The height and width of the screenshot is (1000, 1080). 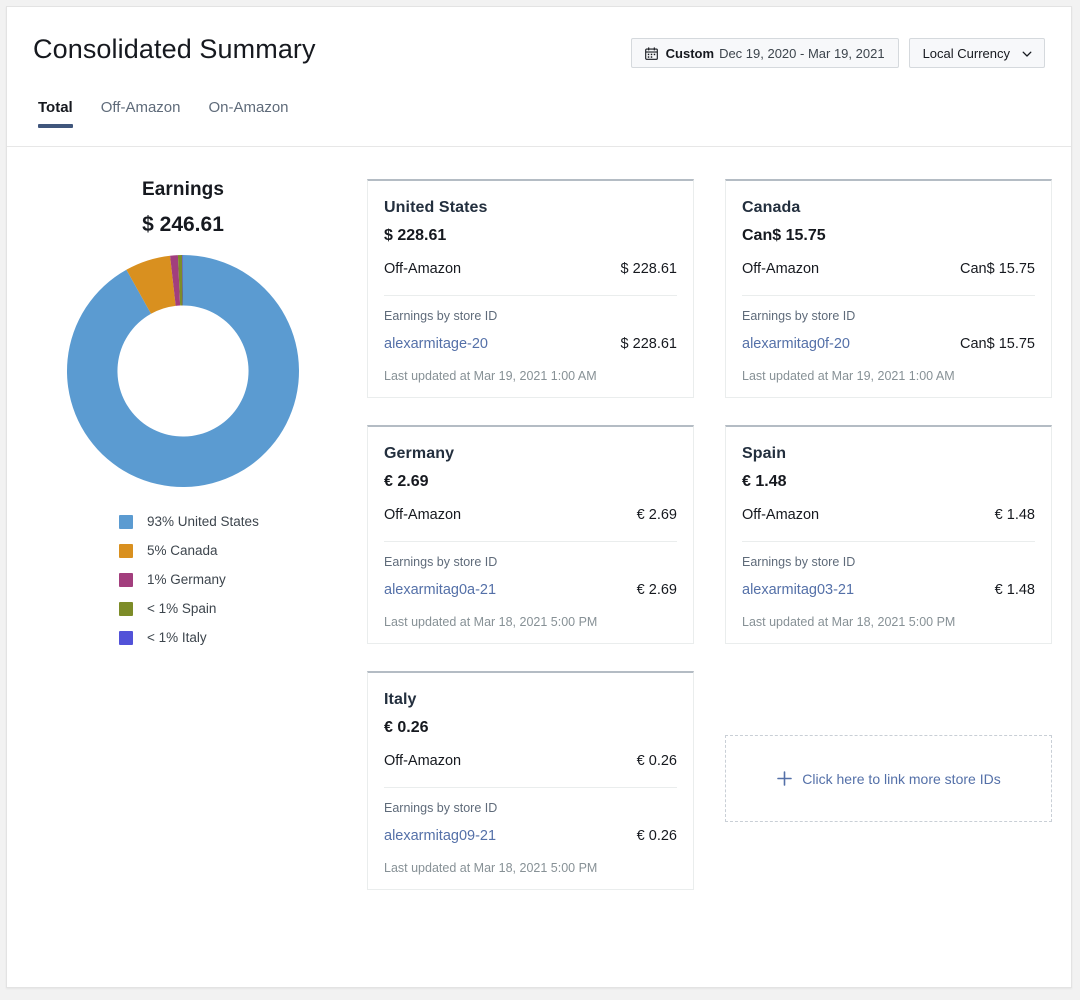 I want to click on card-channel-amount: Can$ 15.75, so click(x=997, y=269).